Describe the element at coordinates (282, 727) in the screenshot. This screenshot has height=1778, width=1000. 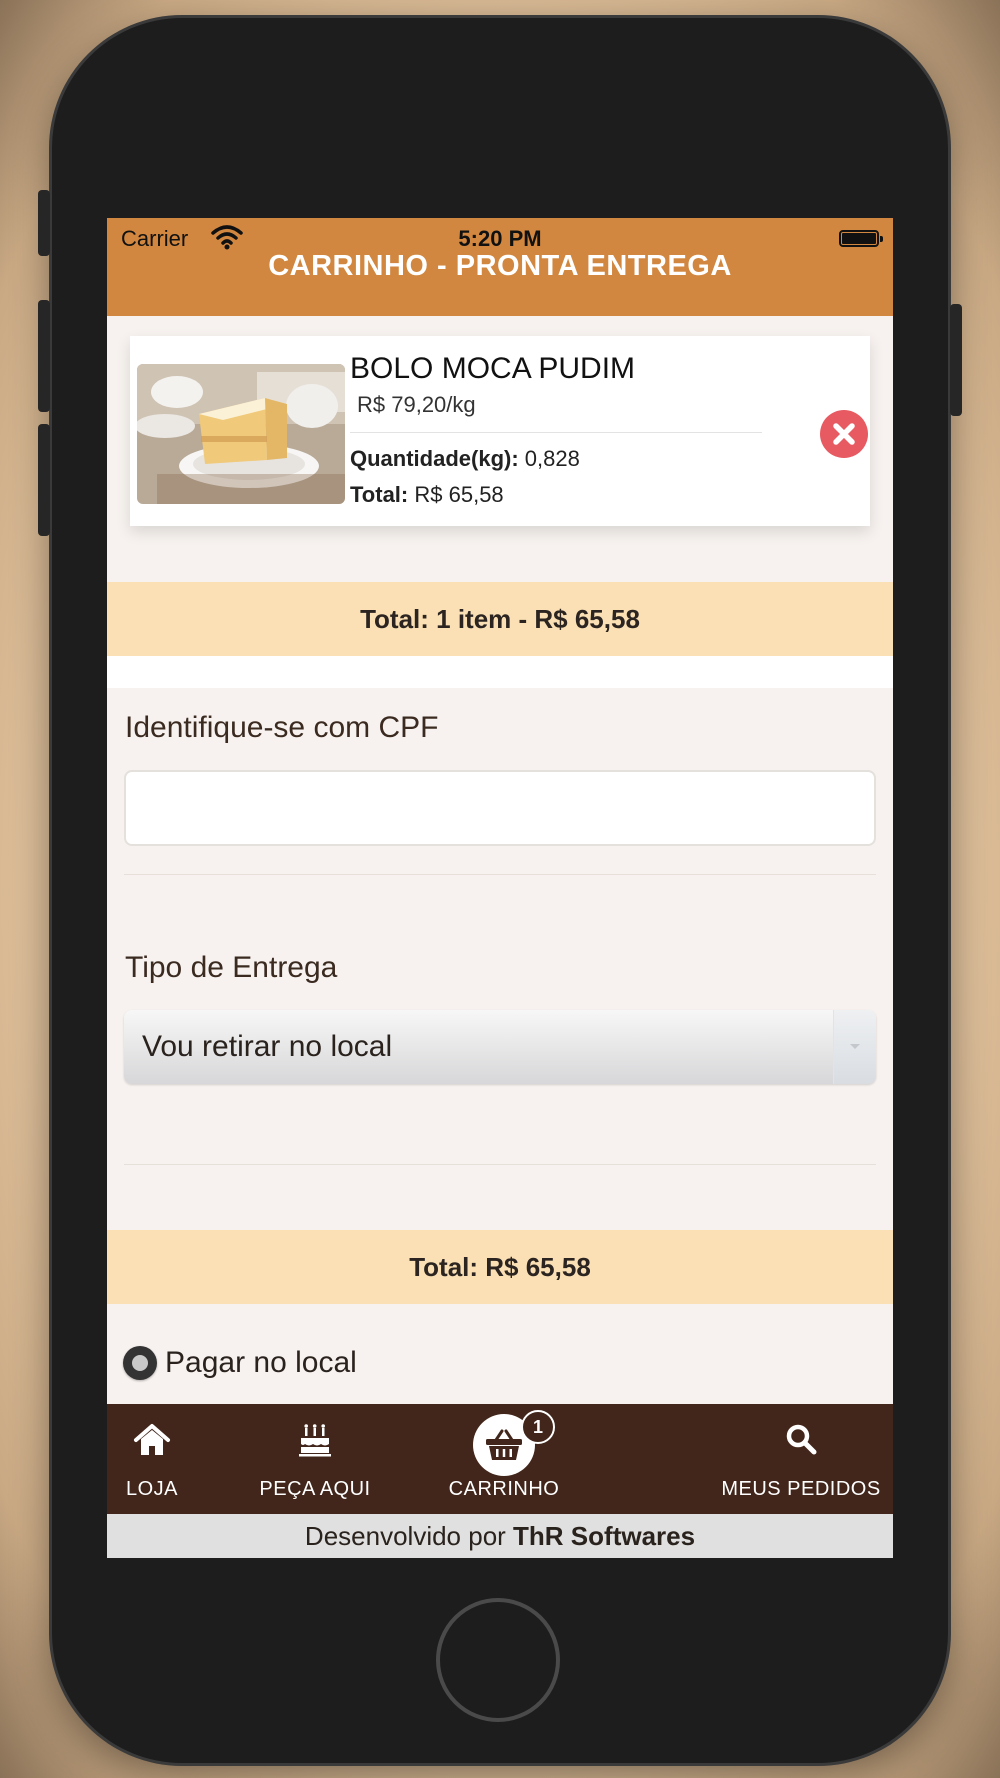
I see `cpf-label: Identifique-se com CPF` at that location.